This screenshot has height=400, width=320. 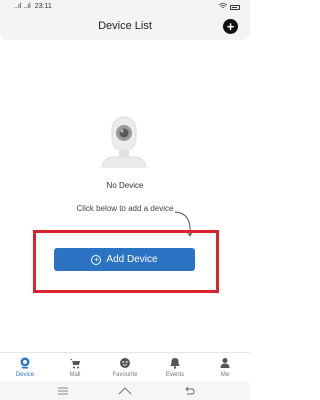 What do you see at coordinates (22, 6) in the screenshot?
I see `signal-indicator: ..ıl ..ıl` at bounding box center [22, 6].